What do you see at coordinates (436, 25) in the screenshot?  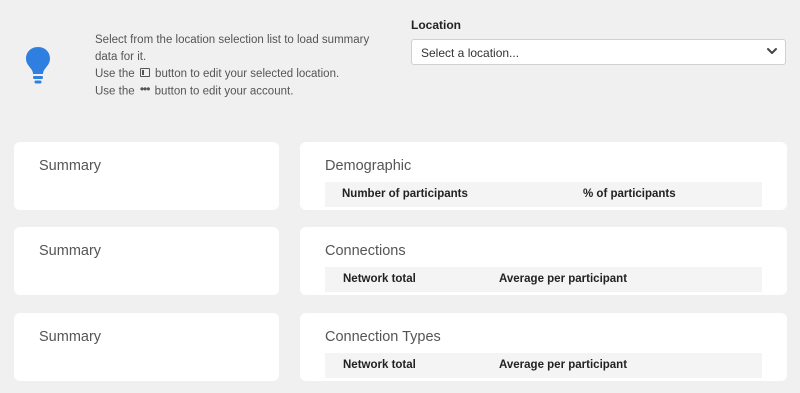 I see `location-label: Location` at bounding box center [436, 25].